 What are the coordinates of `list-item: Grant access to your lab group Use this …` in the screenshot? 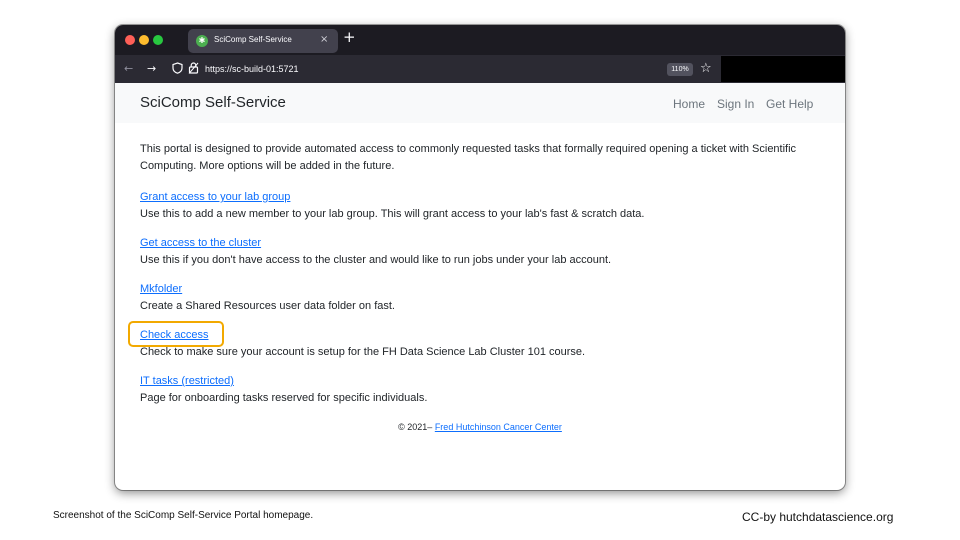 It's located at (480, 206).